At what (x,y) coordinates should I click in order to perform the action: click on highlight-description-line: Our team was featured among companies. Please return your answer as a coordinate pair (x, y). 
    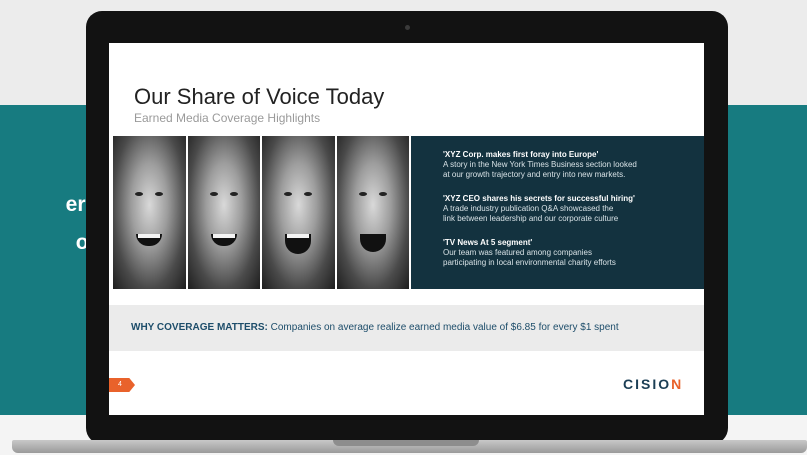
    Looking at the image, I should click on (517, 252).